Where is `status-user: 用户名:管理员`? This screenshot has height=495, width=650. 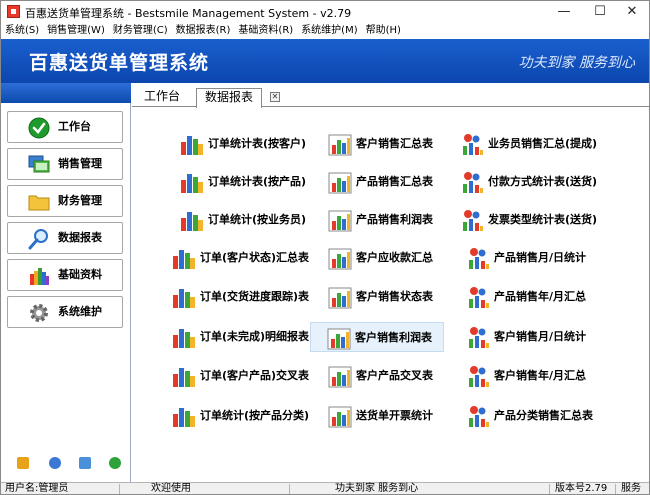 status-user: 用户名:管理员 is located at coordinates (37, 488).